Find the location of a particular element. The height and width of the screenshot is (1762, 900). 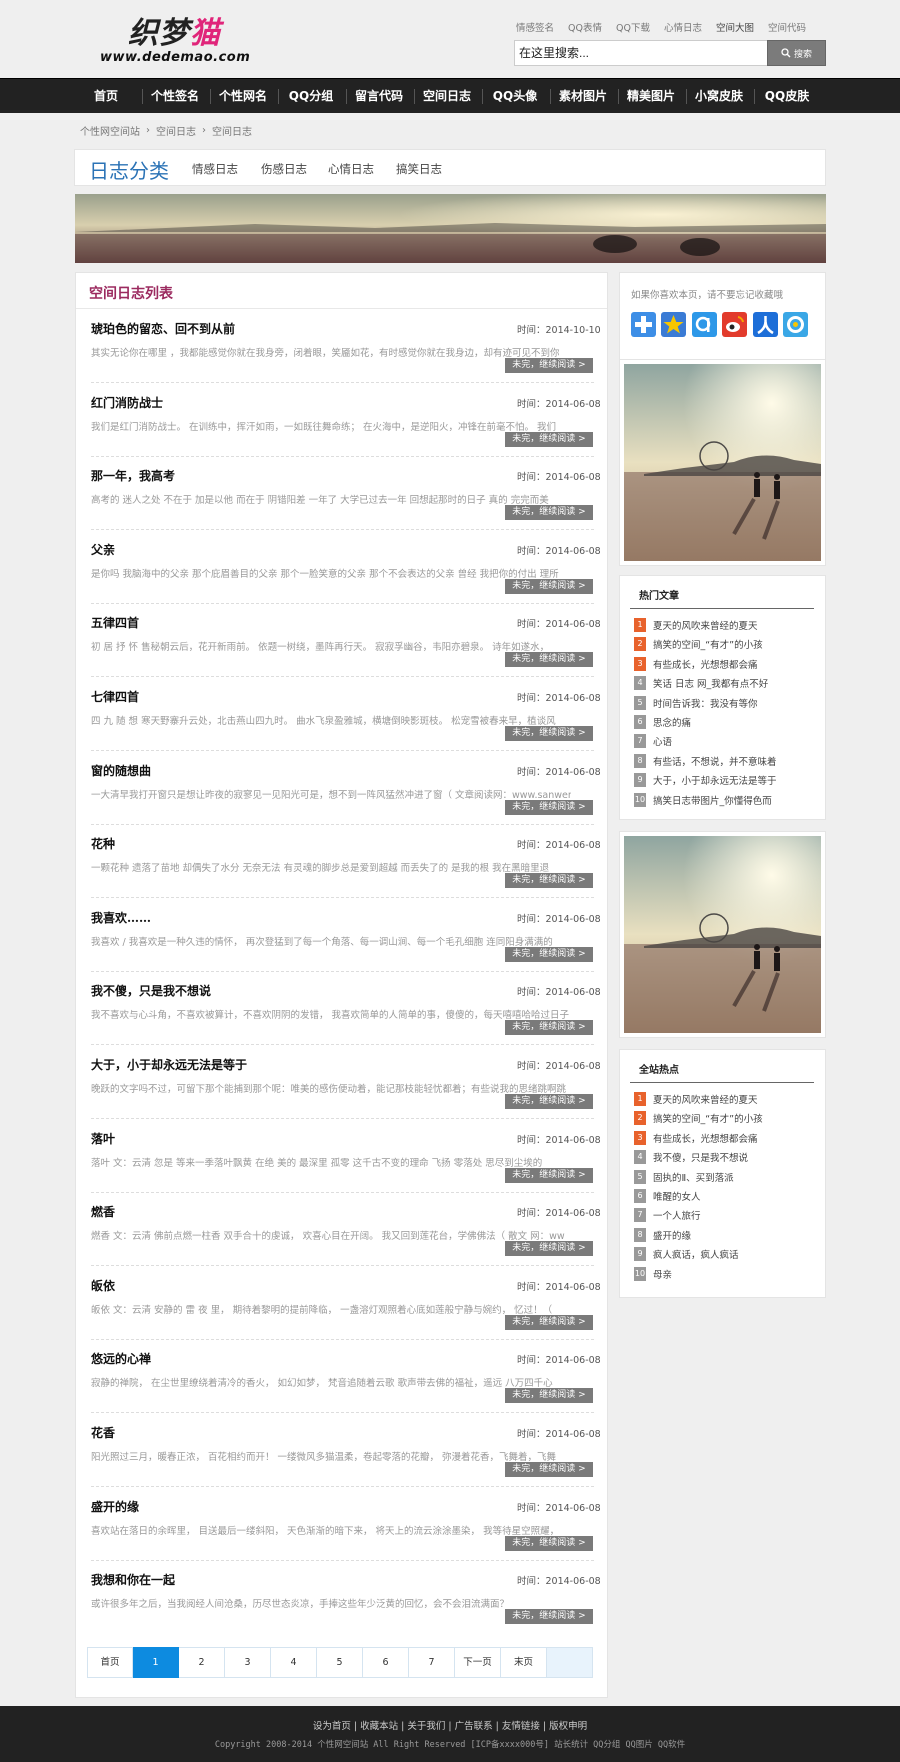

sidebar-photo is located at coordinates (722, 934).